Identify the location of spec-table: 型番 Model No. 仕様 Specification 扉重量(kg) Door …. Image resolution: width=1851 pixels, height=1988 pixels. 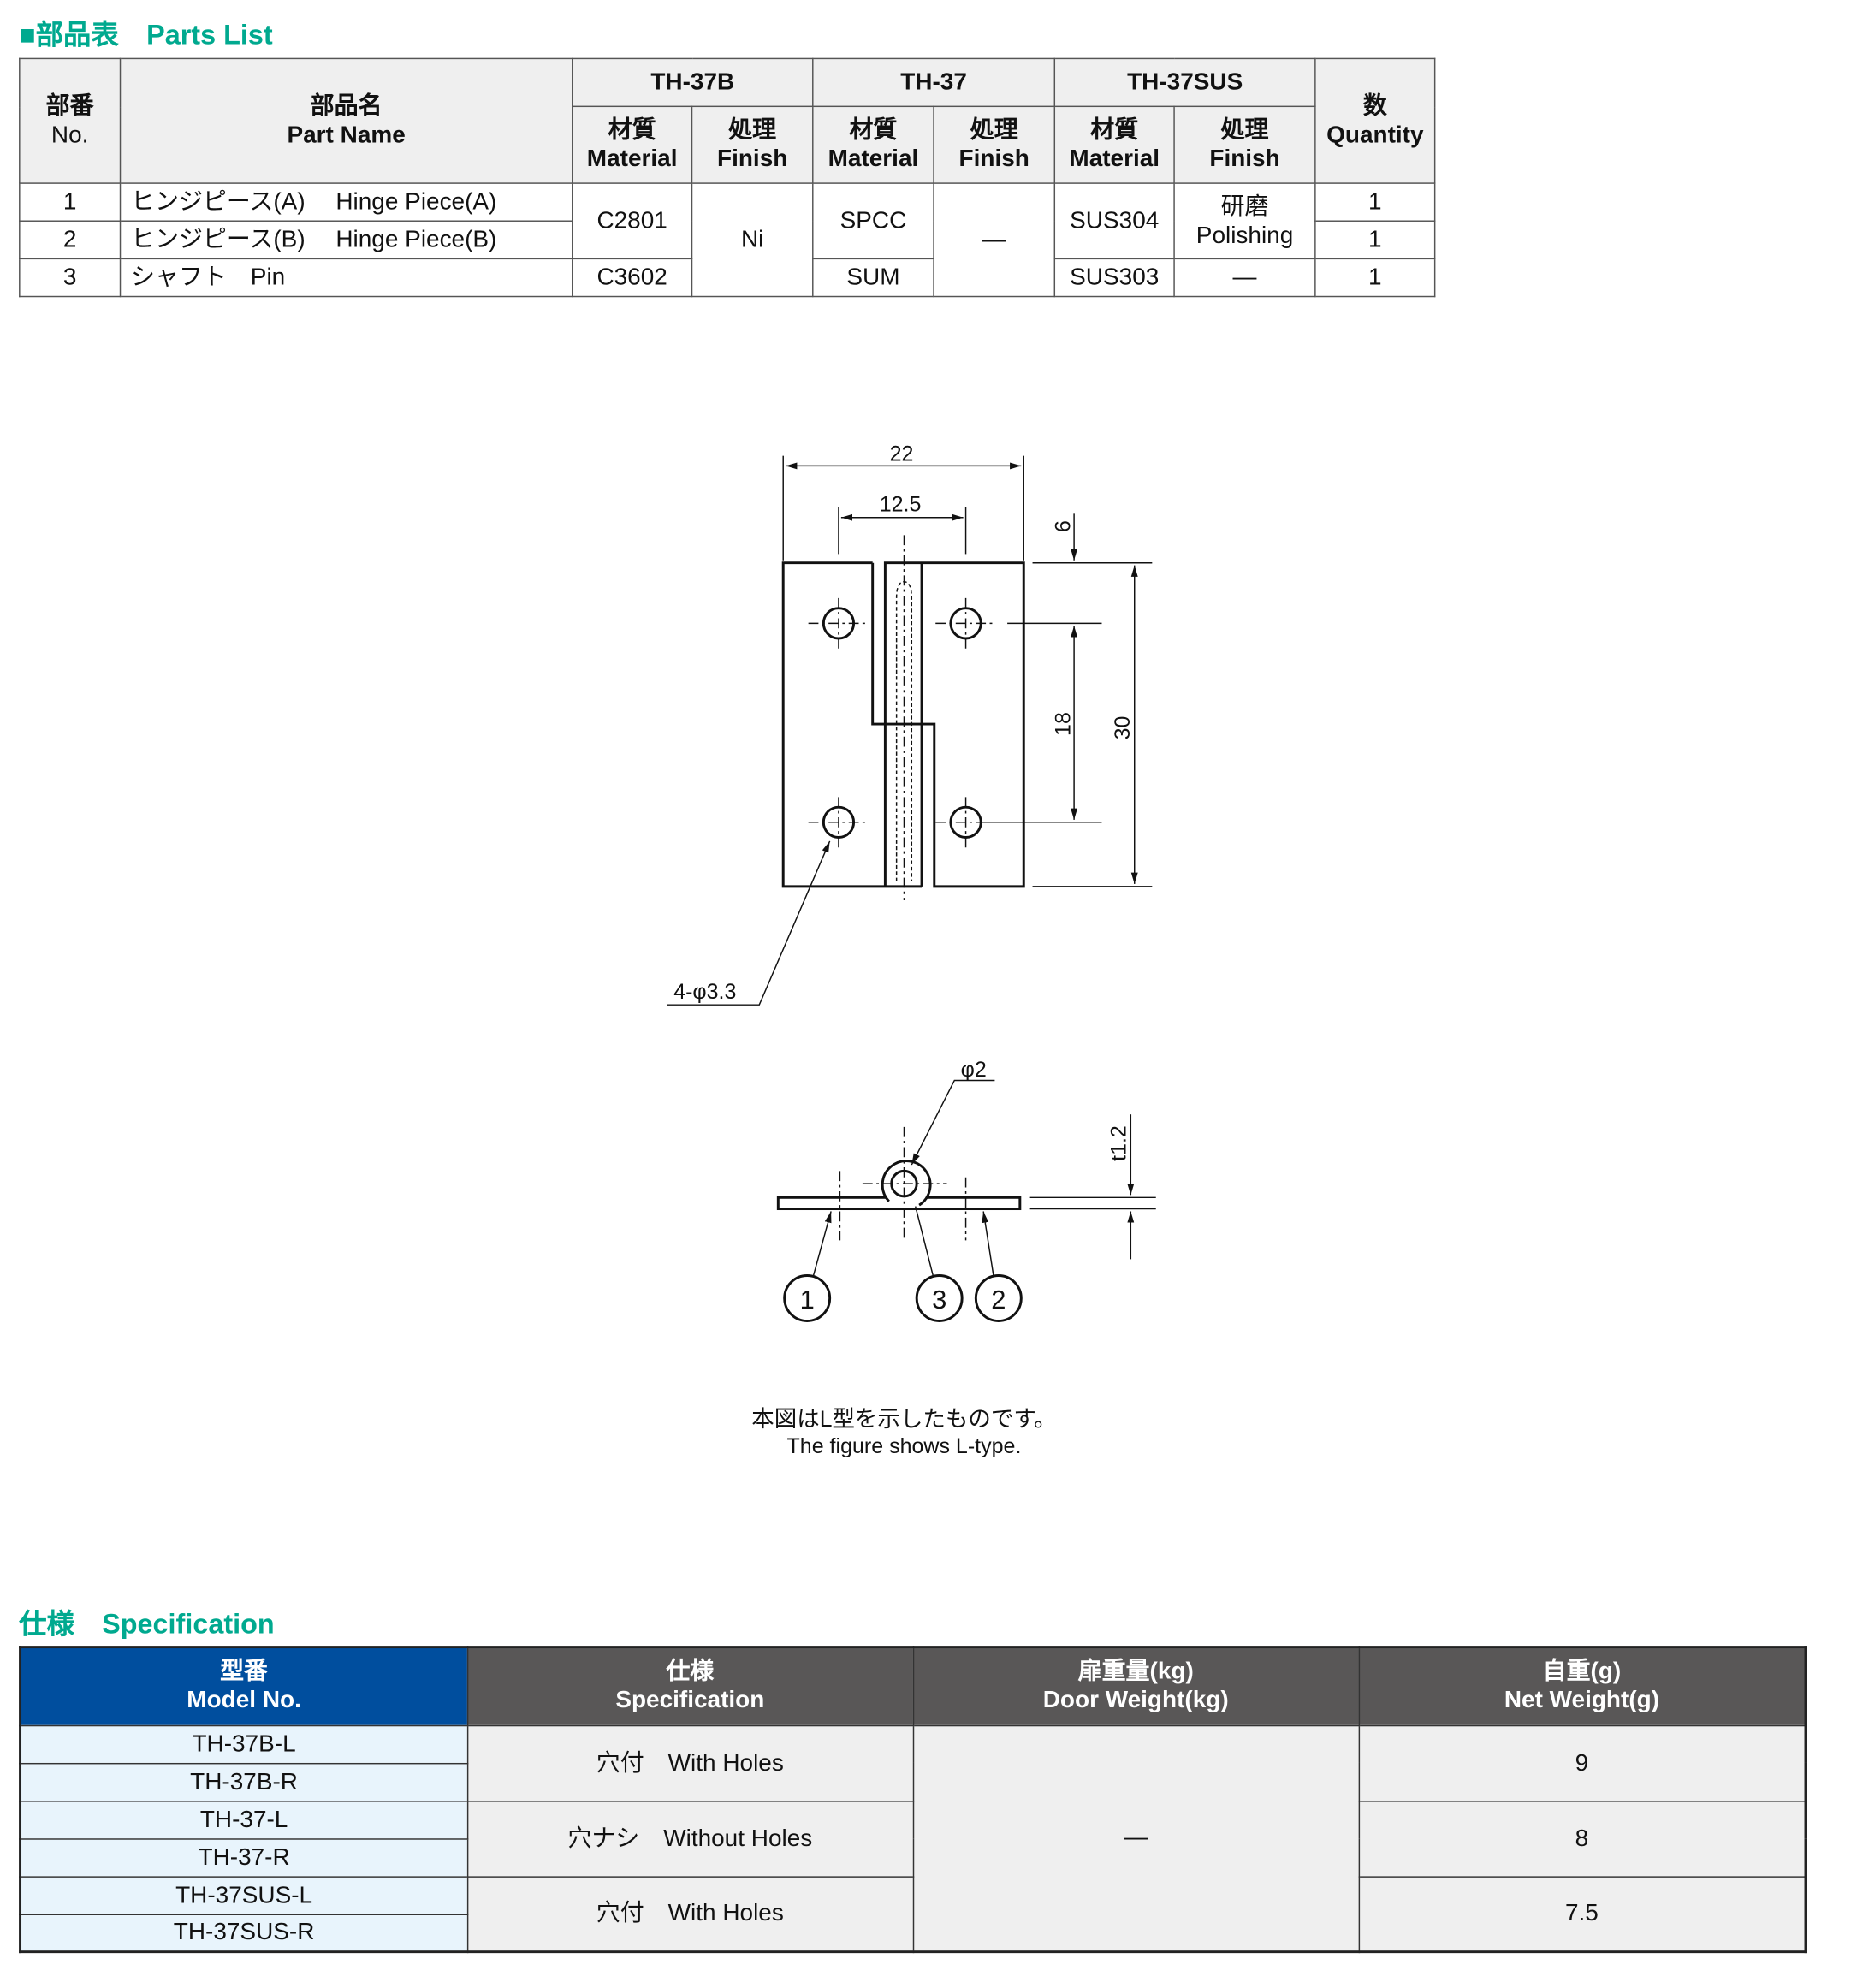
(913, 1800).